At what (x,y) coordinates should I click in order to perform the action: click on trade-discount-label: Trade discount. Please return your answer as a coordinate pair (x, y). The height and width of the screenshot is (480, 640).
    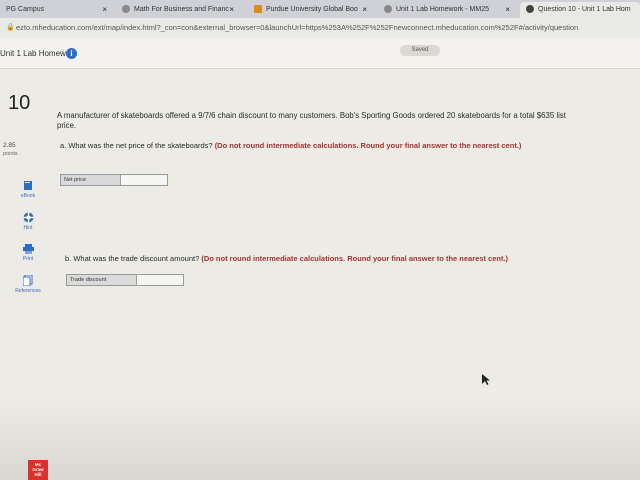
    Looking at the image, I should click on (102, 280).